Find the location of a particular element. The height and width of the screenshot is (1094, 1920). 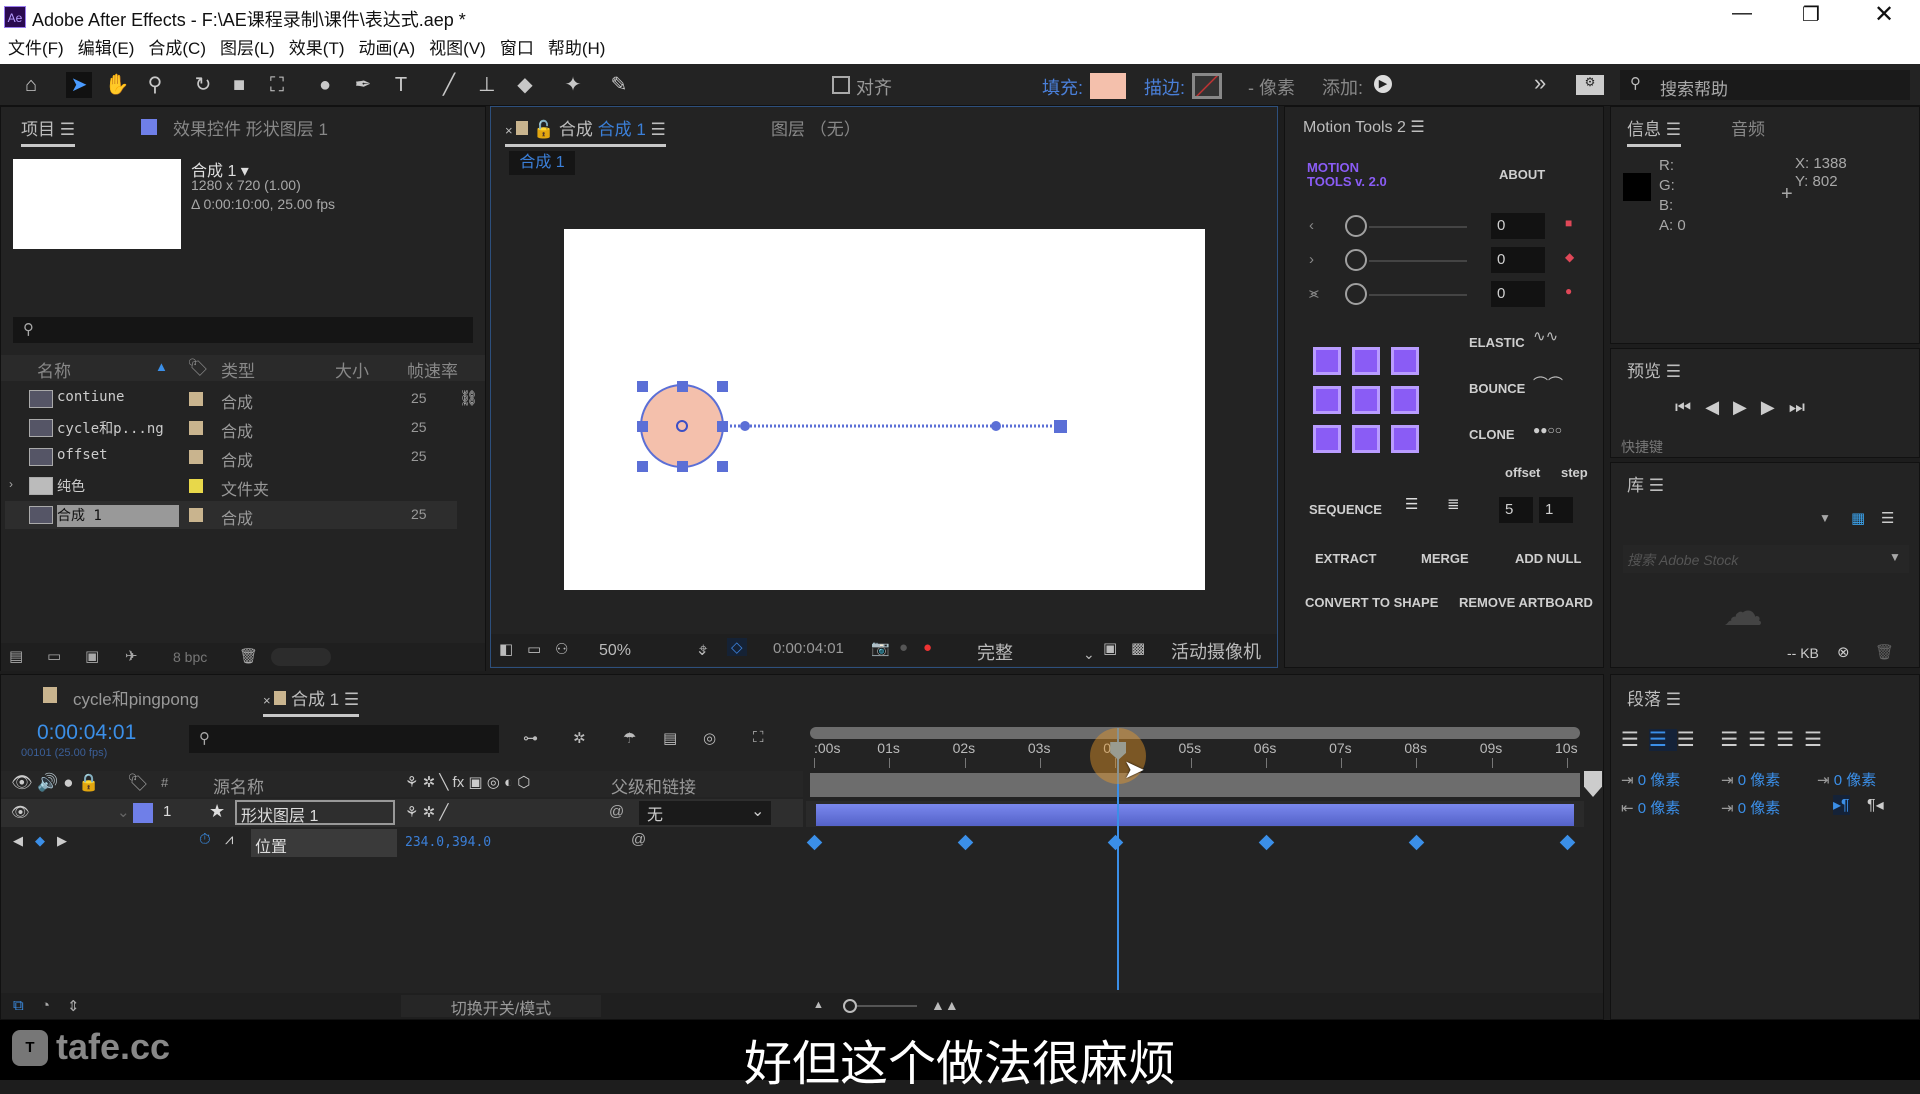

monitor-icon: ▭ is located at coordinates (534, 649).